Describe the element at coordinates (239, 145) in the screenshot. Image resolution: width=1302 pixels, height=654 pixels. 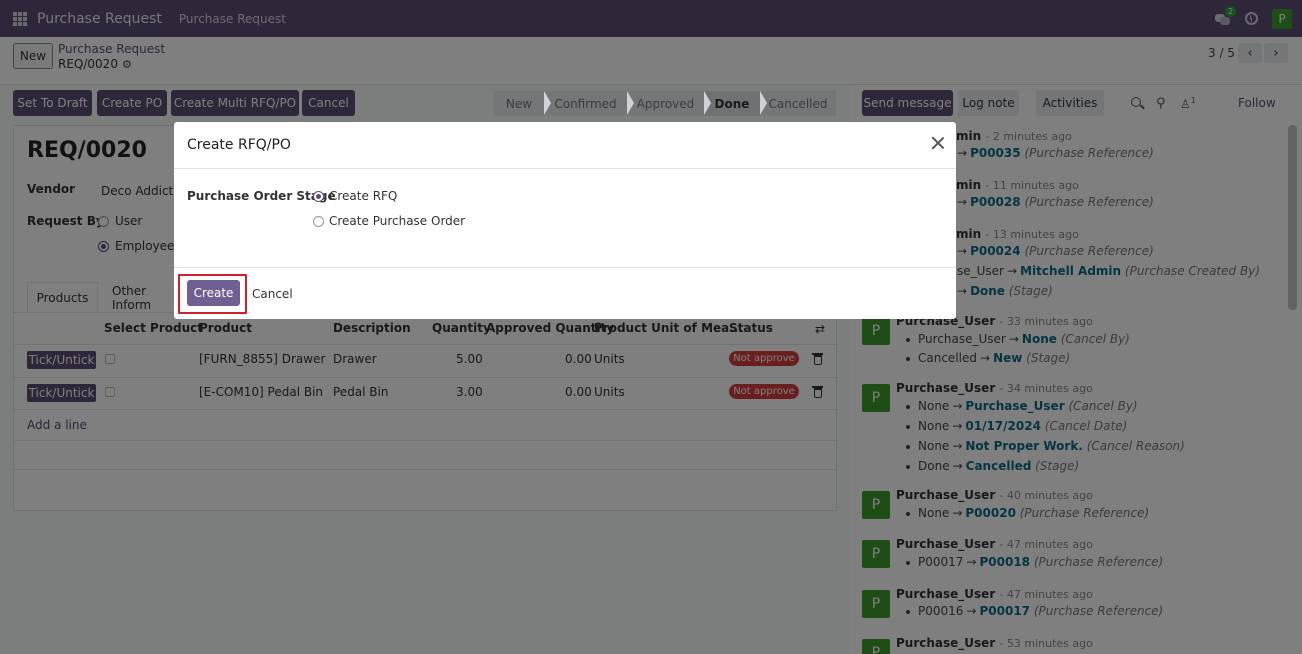
I see `dialog-title: Create RFQ/PO` at that location.